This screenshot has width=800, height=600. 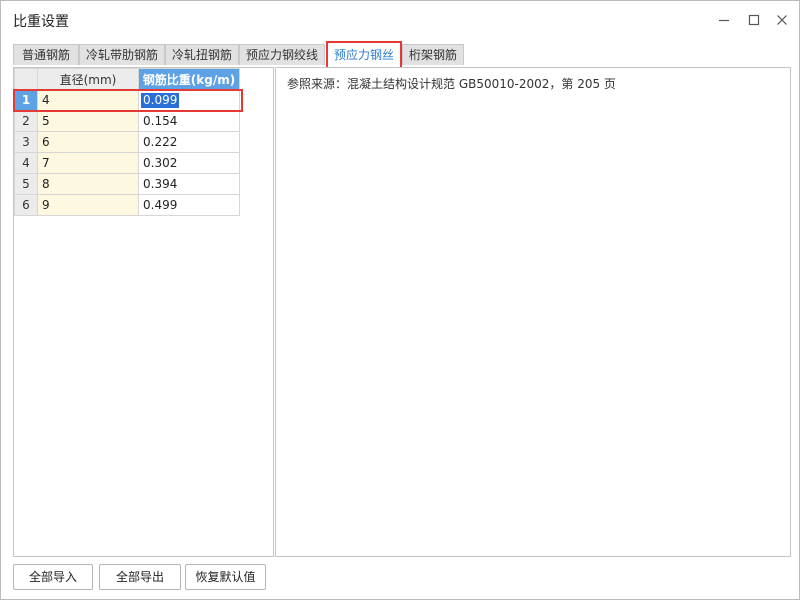 I want to click on row-number: 2, so click(x=26, y=121).